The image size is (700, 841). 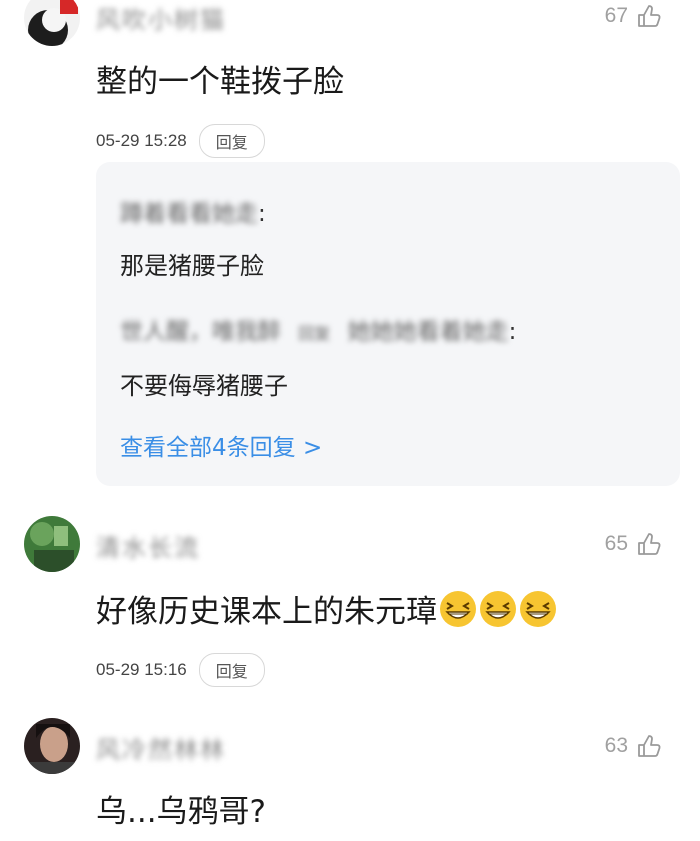 What do you see at coordinates (633, 16) in the screenshot?
I see `like-button: 67` at bounding box center [633, 16].